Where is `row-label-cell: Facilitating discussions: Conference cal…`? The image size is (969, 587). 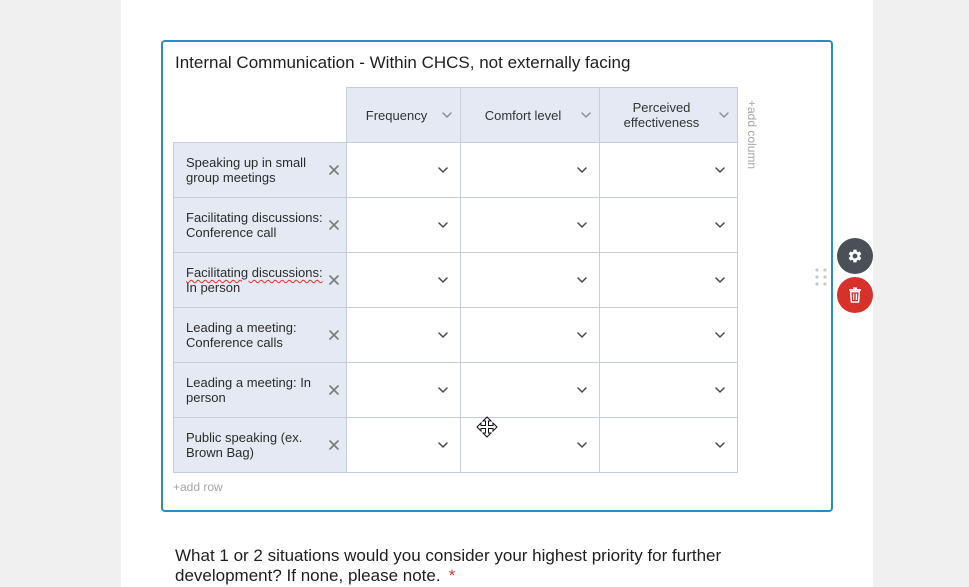 row-label-cell: Facilitating discussions: Conference cal… is located at coordinates (260, 225).